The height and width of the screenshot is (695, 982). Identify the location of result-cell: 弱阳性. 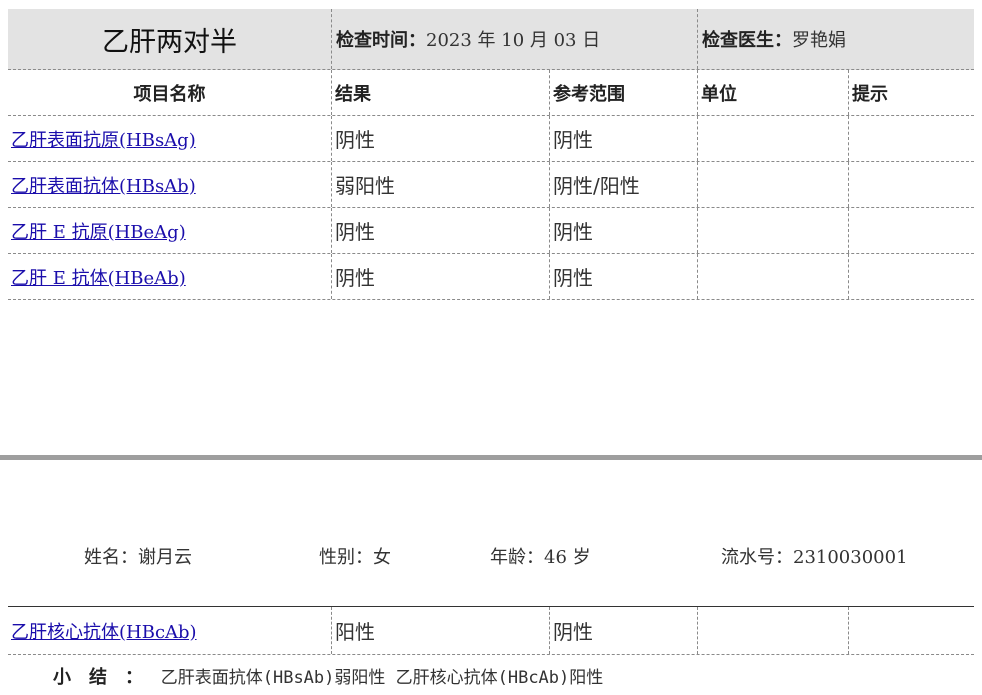
(440, 184).